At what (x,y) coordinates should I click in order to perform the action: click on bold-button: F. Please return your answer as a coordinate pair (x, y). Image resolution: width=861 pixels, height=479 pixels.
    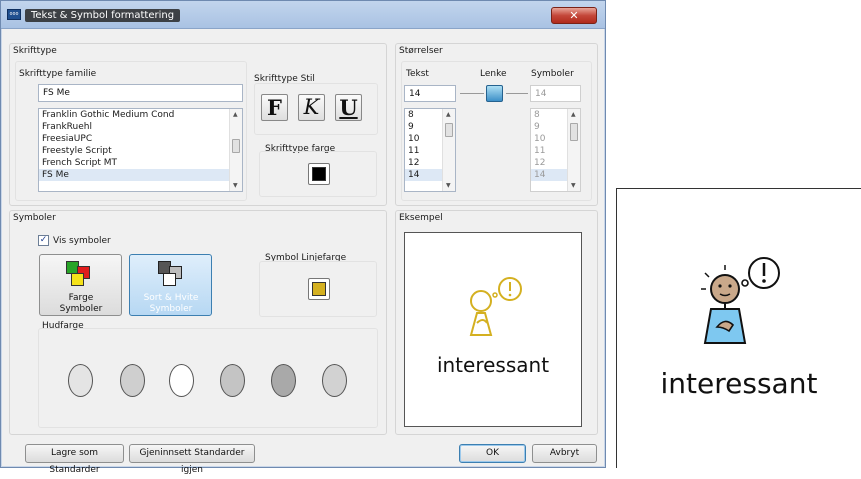
    Looking at the image, I should click on (274, 107).